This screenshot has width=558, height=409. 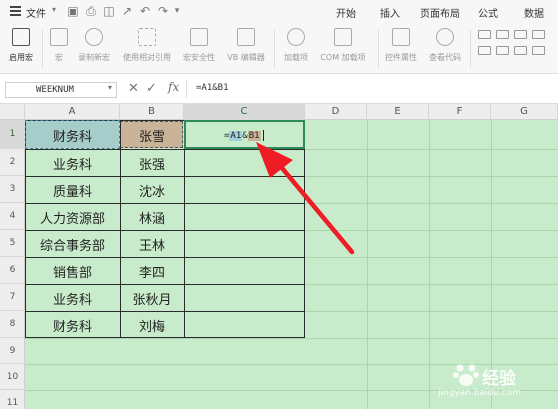 I want to click on hamburger-menu-icon, so click(x=15, y=11).